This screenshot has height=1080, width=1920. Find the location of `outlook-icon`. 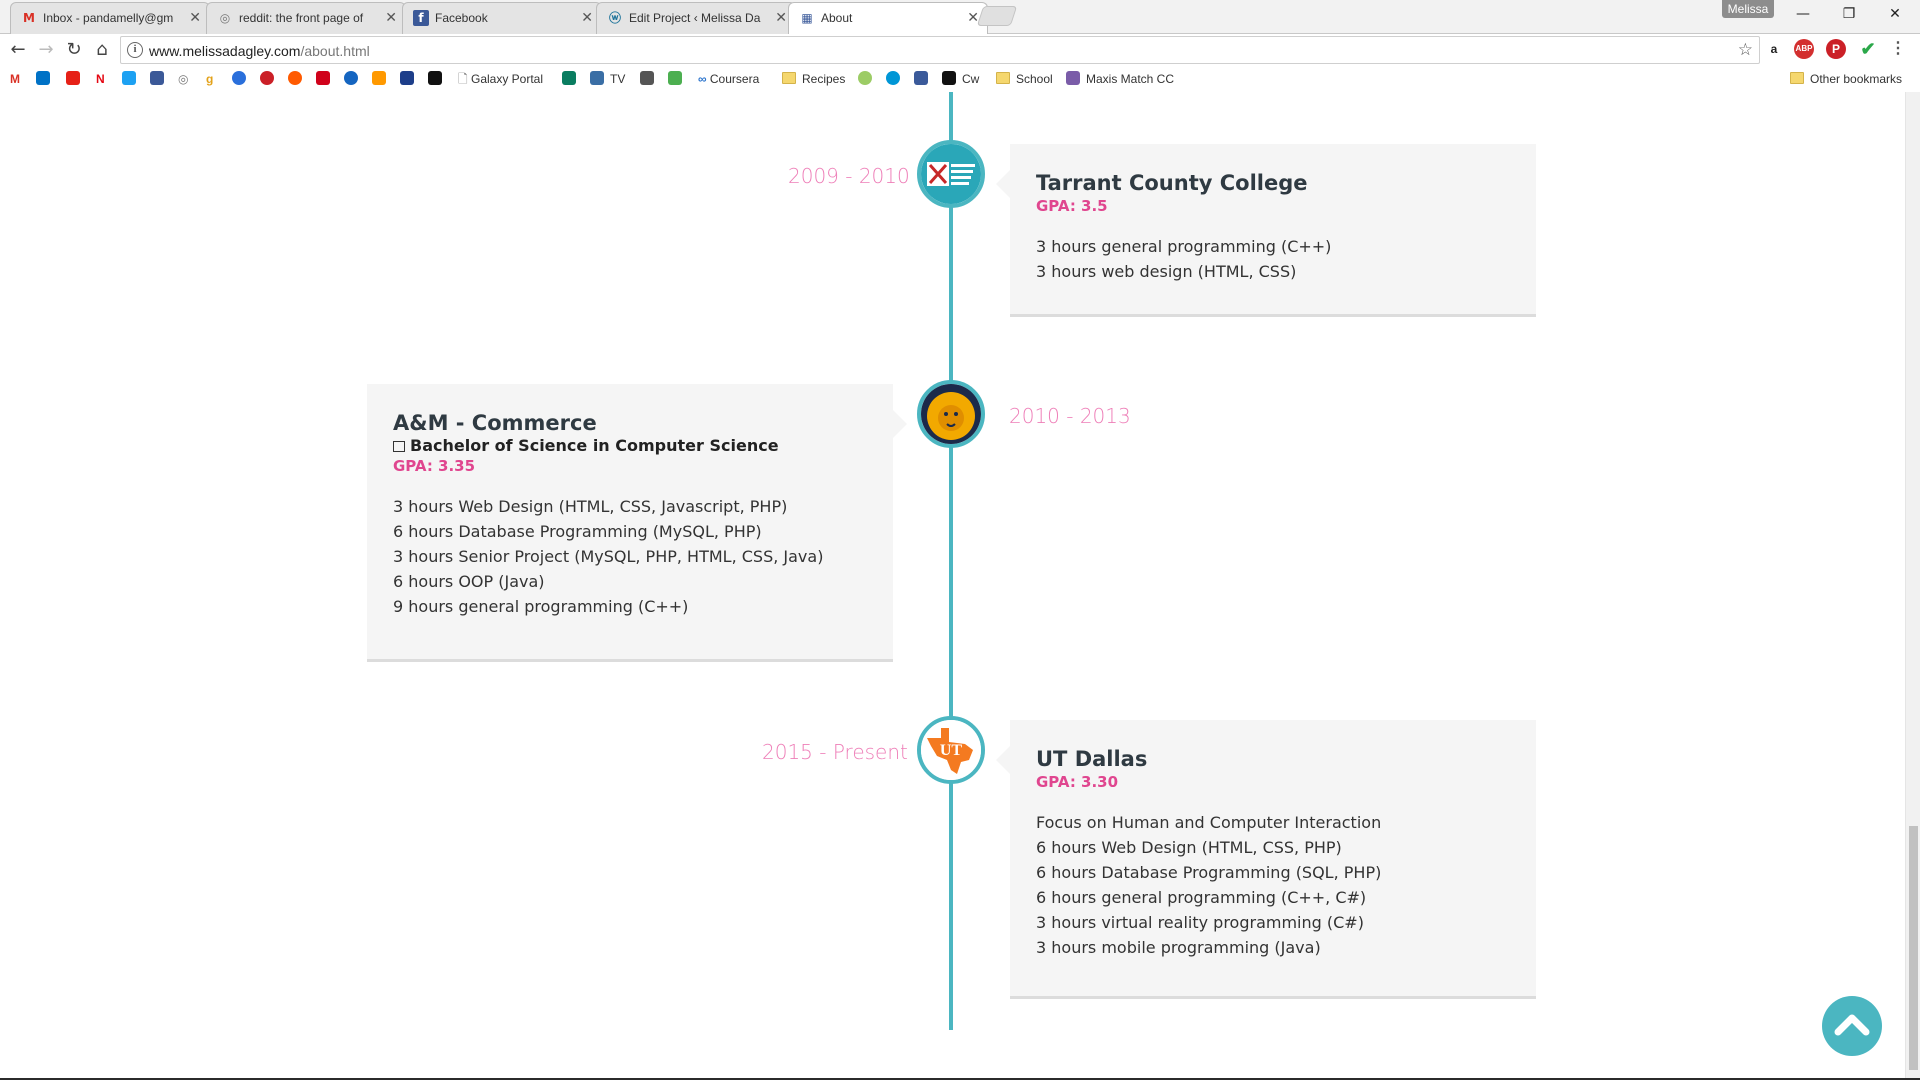

outlook-icon is located at coordinates (43, 78).